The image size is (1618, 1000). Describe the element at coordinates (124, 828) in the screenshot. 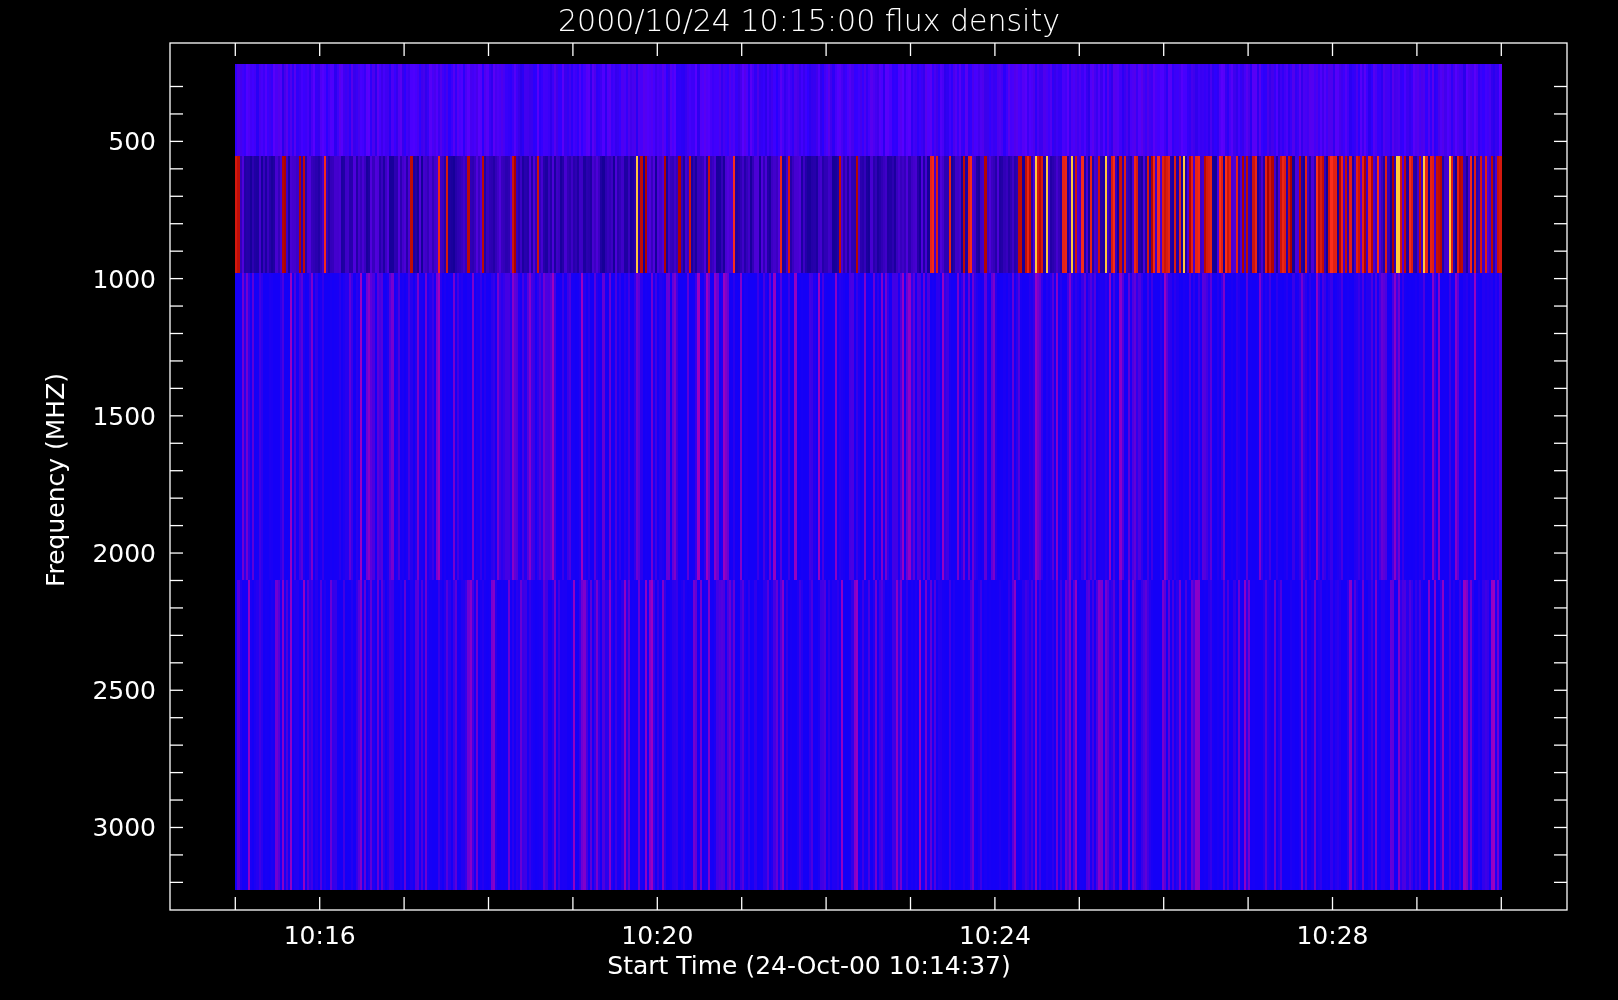

I see `axis-tick-label: 3000` at that location.